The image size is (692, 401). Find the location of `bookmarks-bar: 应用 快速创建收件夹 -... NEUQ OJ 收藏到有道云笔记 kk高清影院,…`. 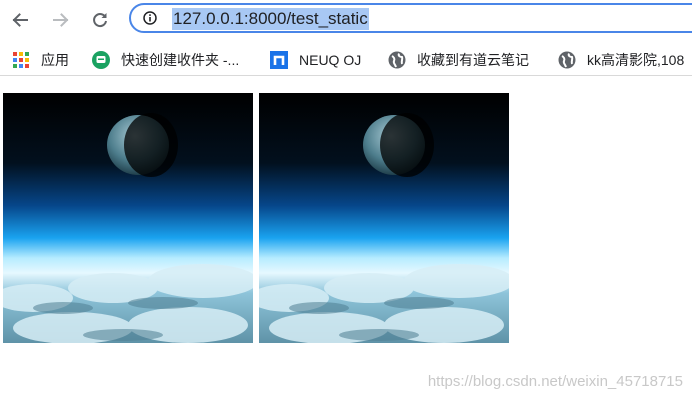

bookmarks-bar: 应用 快速创建收件夹 -... NEUQ OJ 收藏到有道云笔记 kk高清影院,… is located at coordinates (346, 60).